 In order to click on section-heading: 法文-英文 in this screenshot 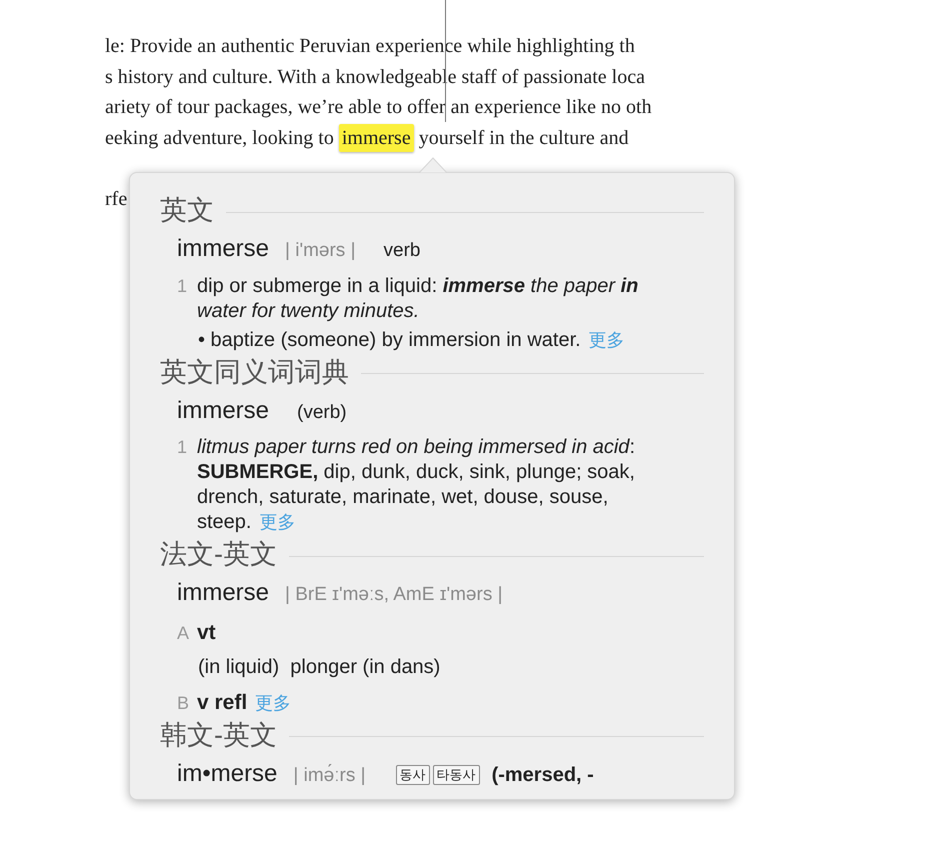, I will do `click(218, 554)`.